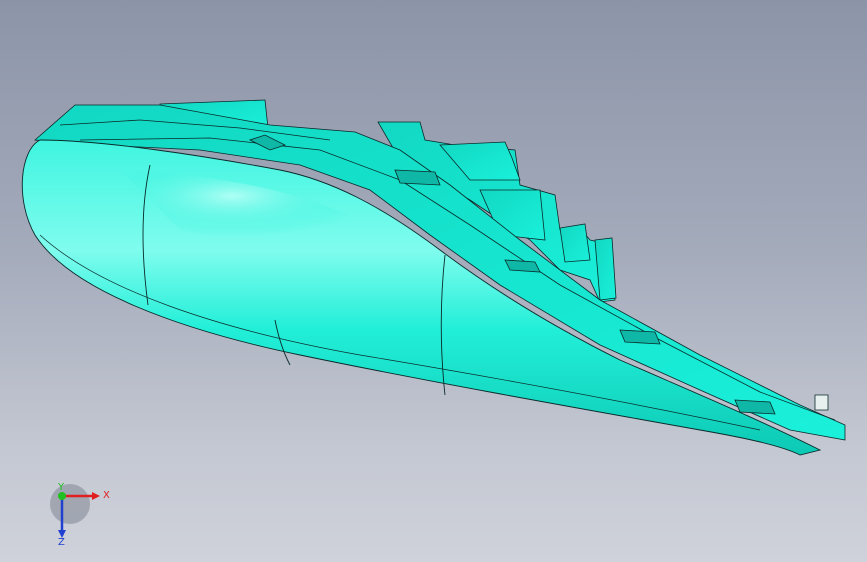  I want to click on y-axis-label: Y, so click(61, 487).